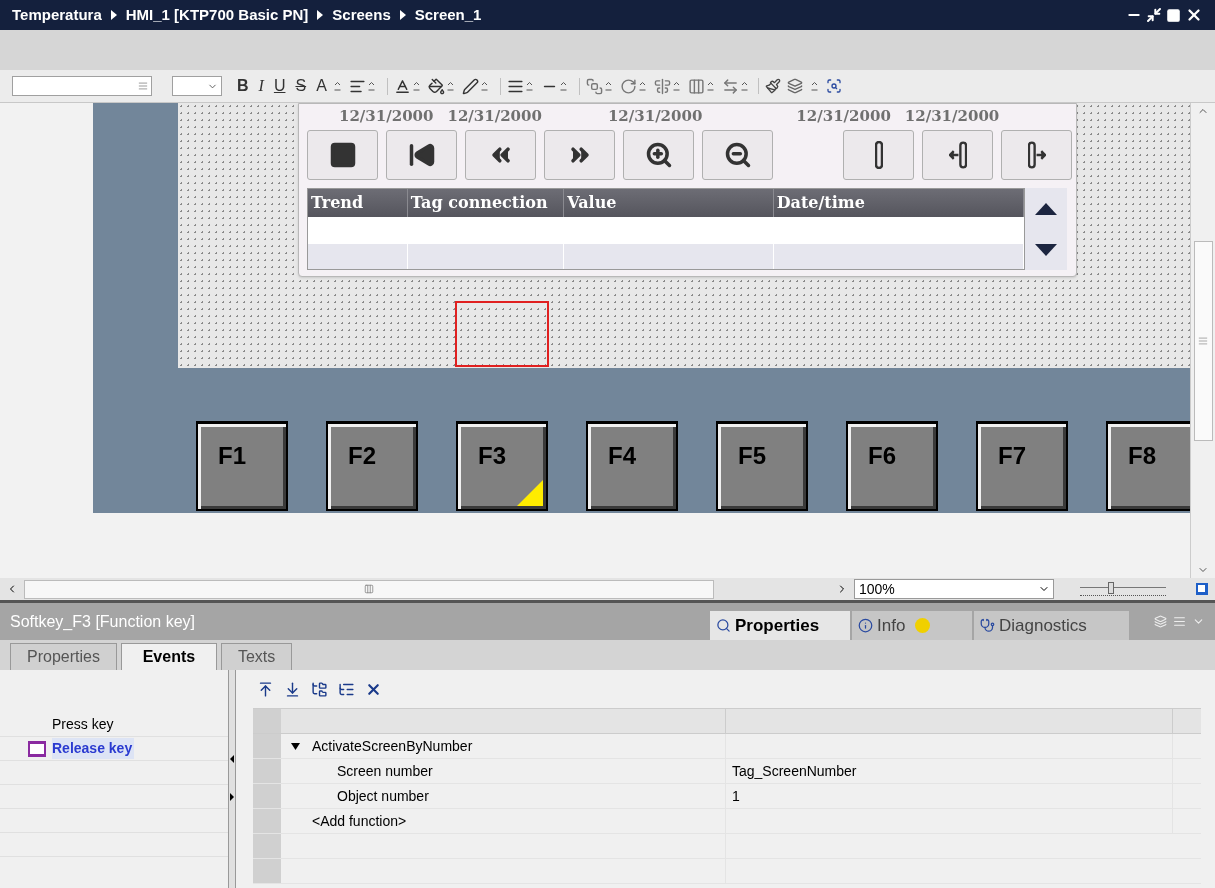 The image size is (1215, 888). What do you see at coordinates (103, 621) in the screenshot?
I see `object-title: Softkey_F3 [Function key]` at bounding box center [103, 621].